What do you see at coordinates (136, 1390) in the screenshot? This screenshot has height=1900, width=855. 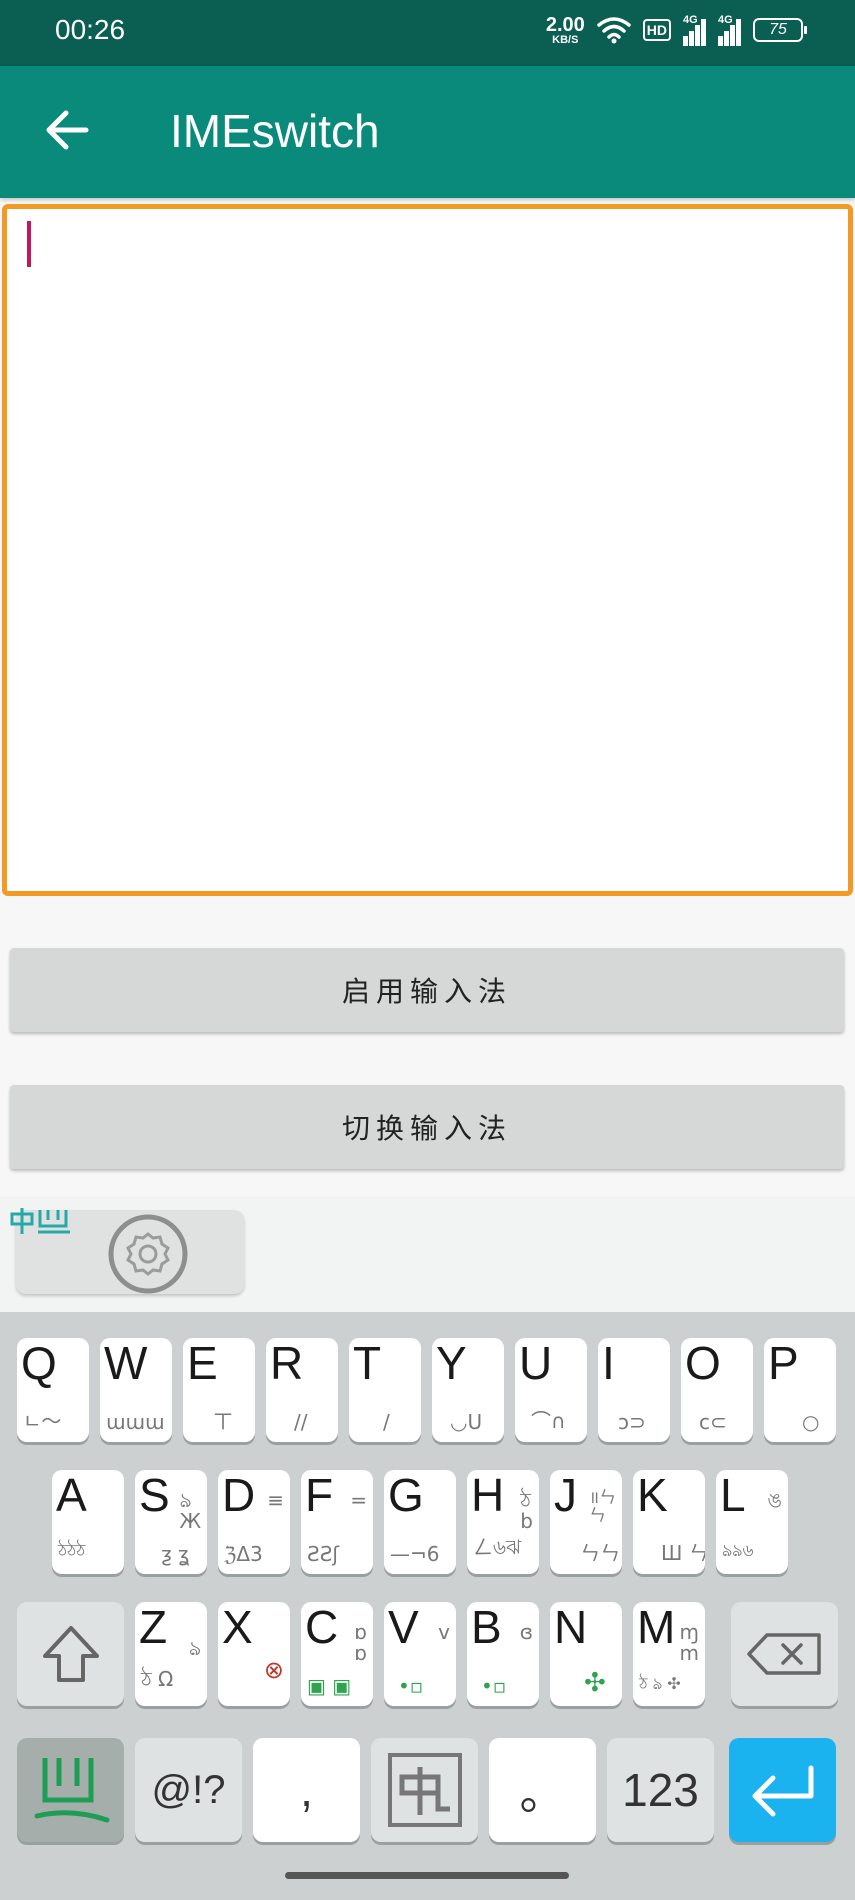 I see `key-w: Wɯɯɯ` at bounding box center [136, 1390].